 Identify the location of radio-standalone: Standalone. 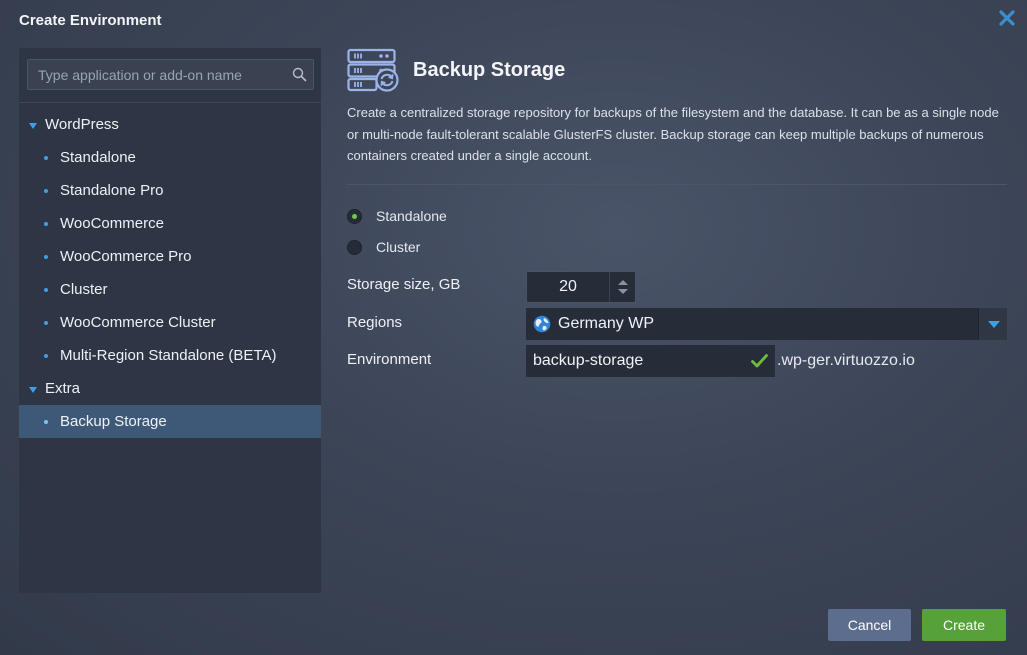
(397, 216).